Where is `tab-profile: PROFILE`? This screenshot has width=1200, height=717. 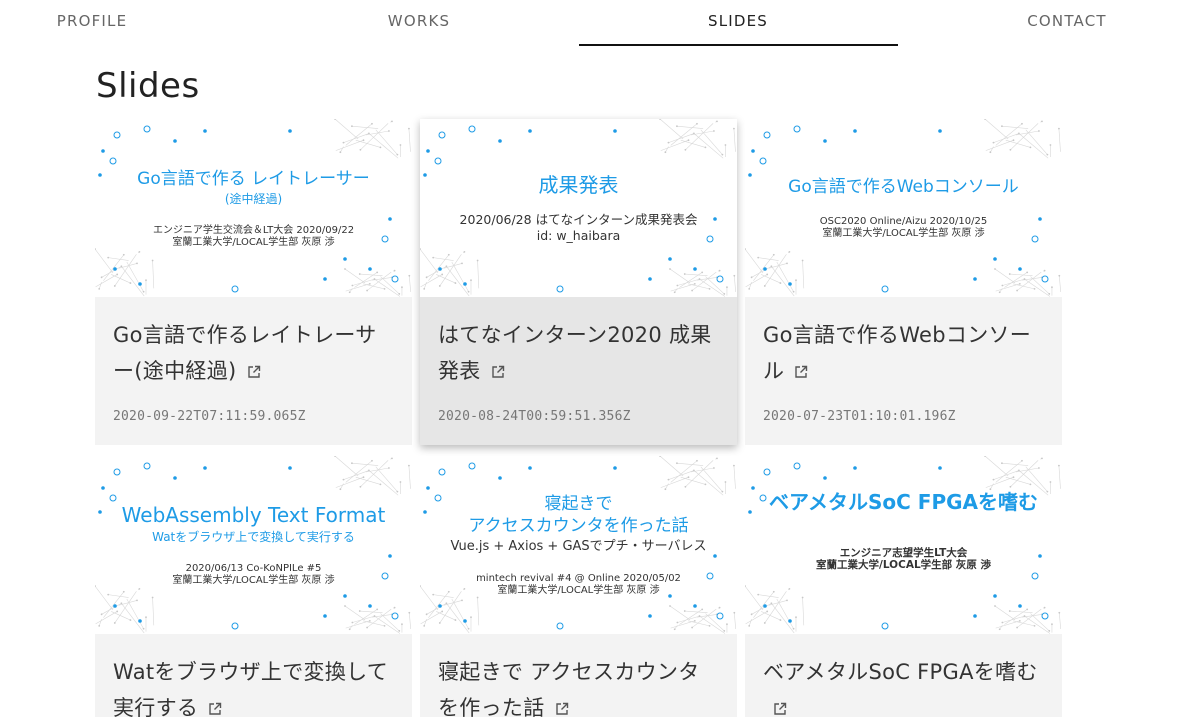 tab-profile: PROFILE is located at coordinates (125, 23).